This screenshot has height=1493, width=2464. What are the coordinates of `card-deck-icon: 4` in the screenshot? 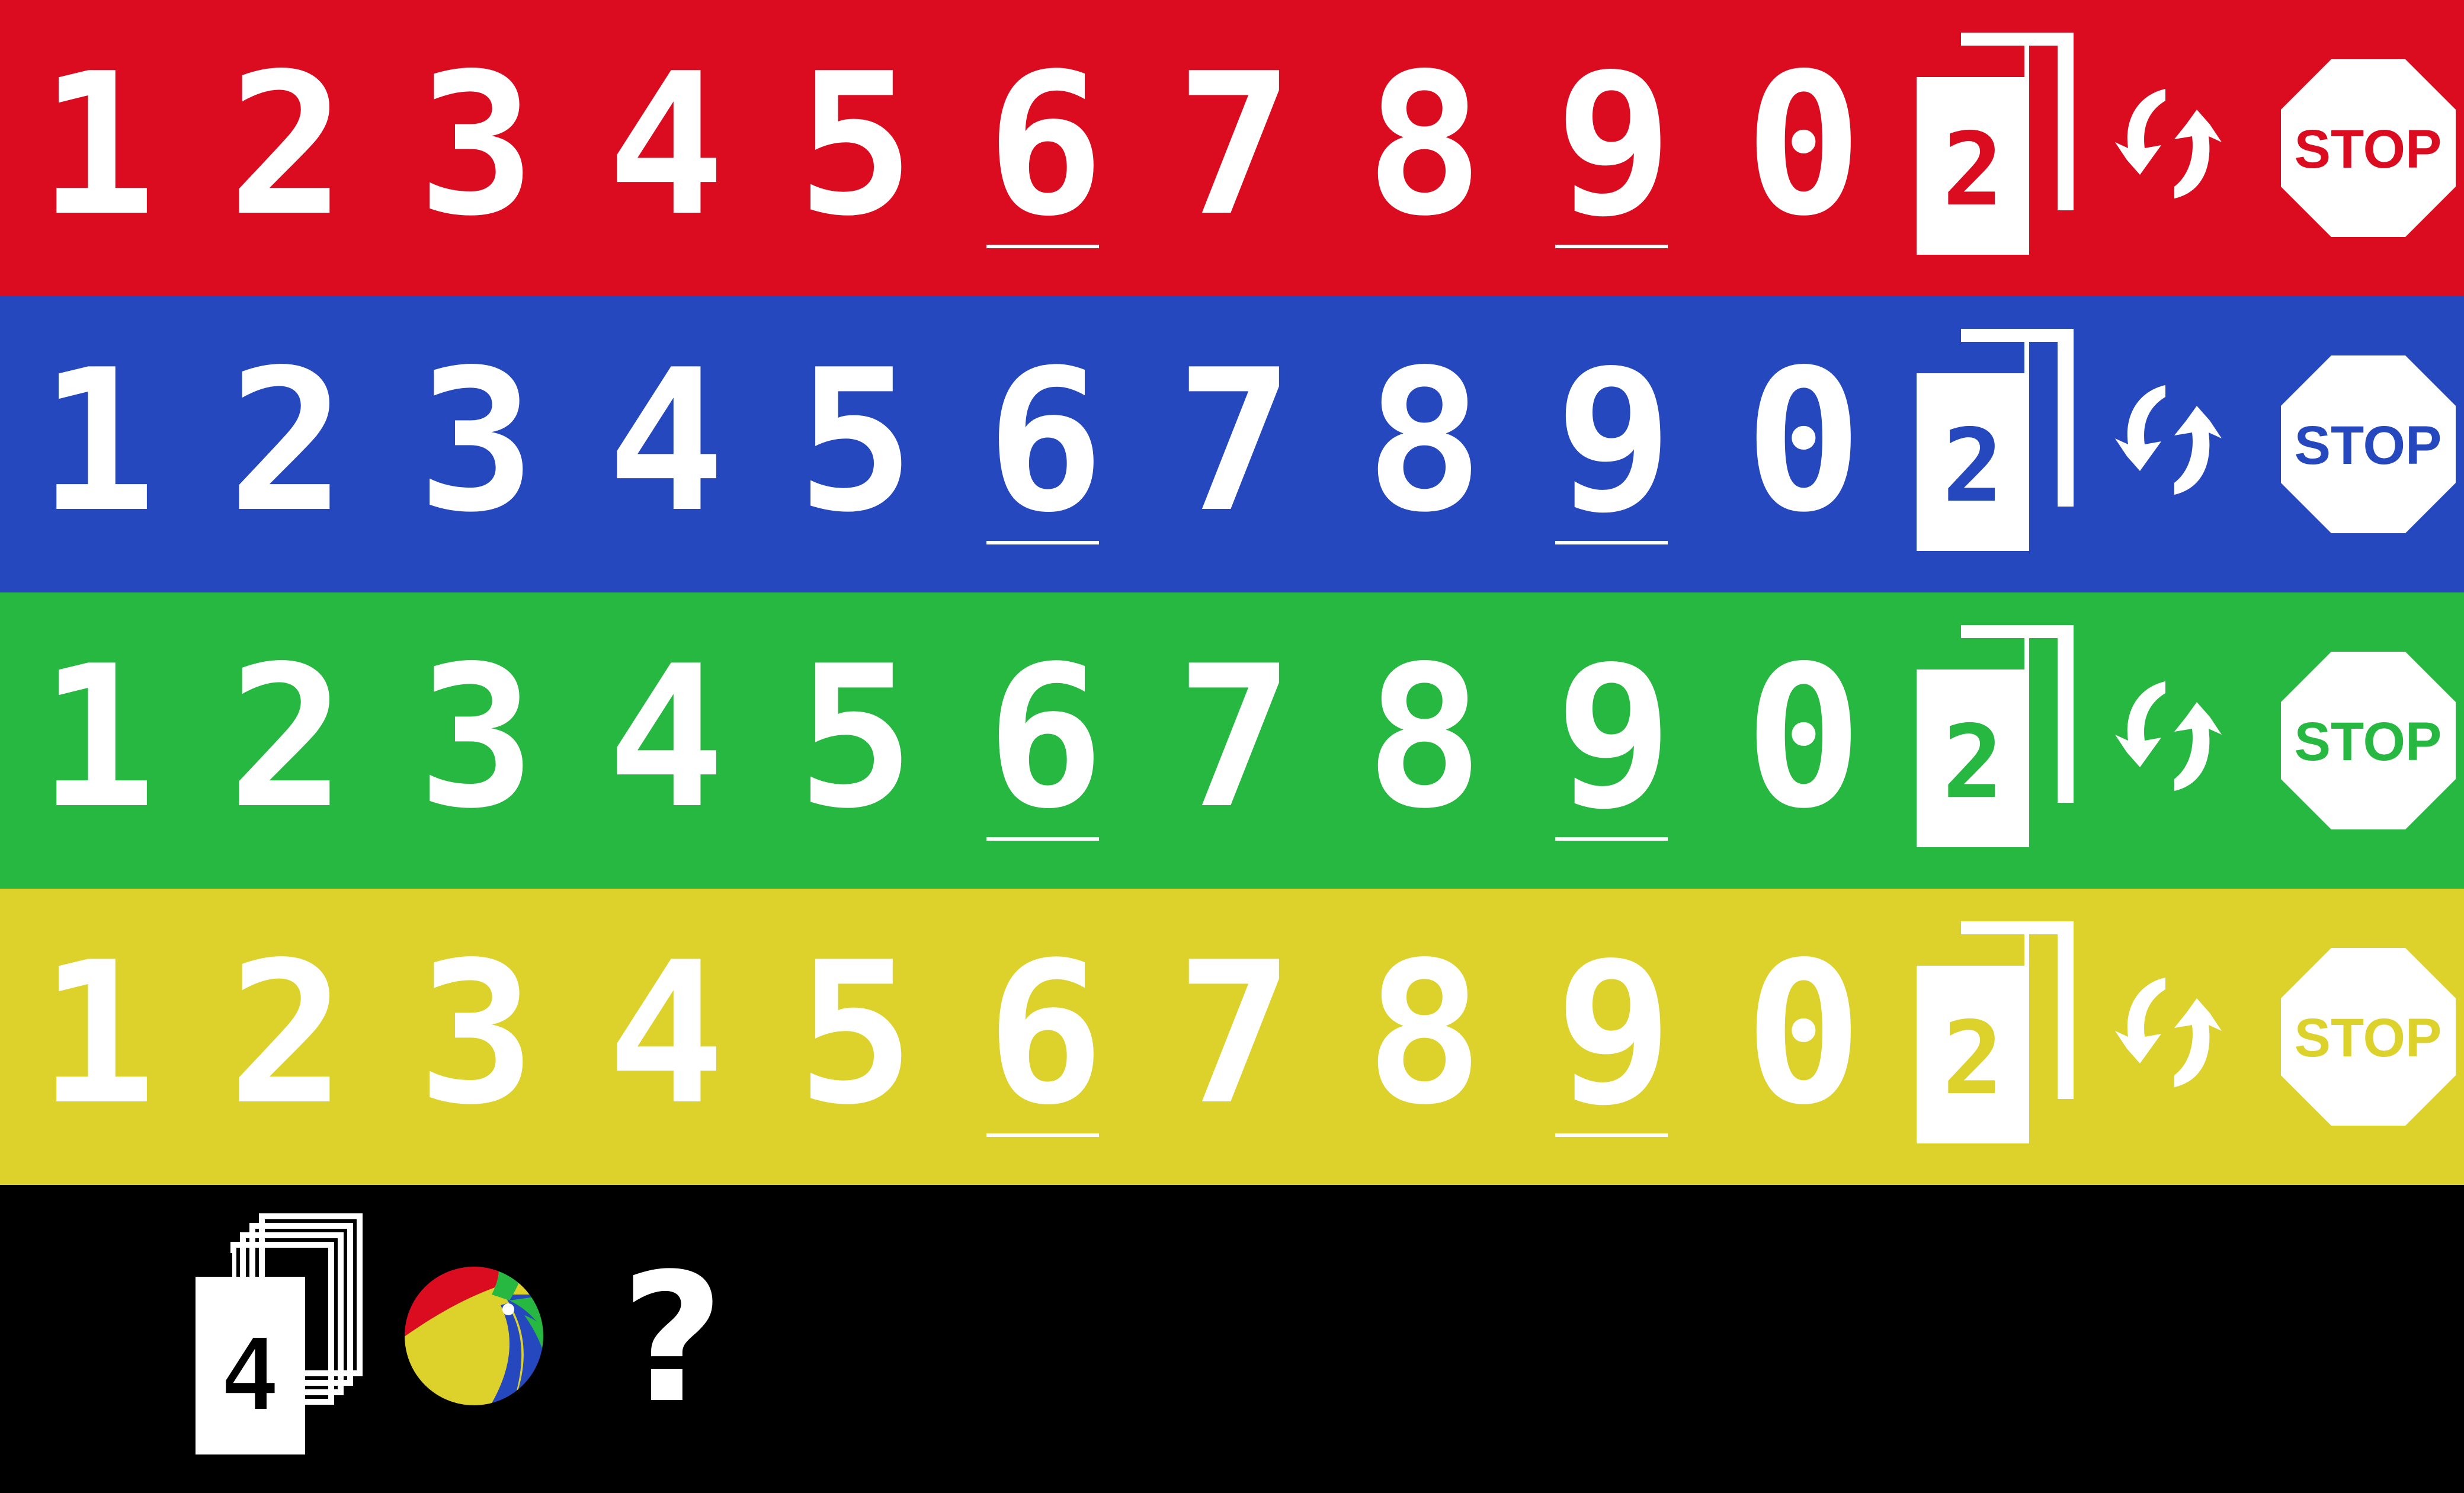 It's located at (279, 1333).